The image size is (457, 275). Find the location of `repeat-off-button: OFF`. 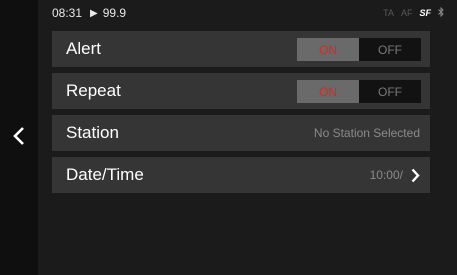

repeat-off-button: OFF is located at coordinates (390, 91).